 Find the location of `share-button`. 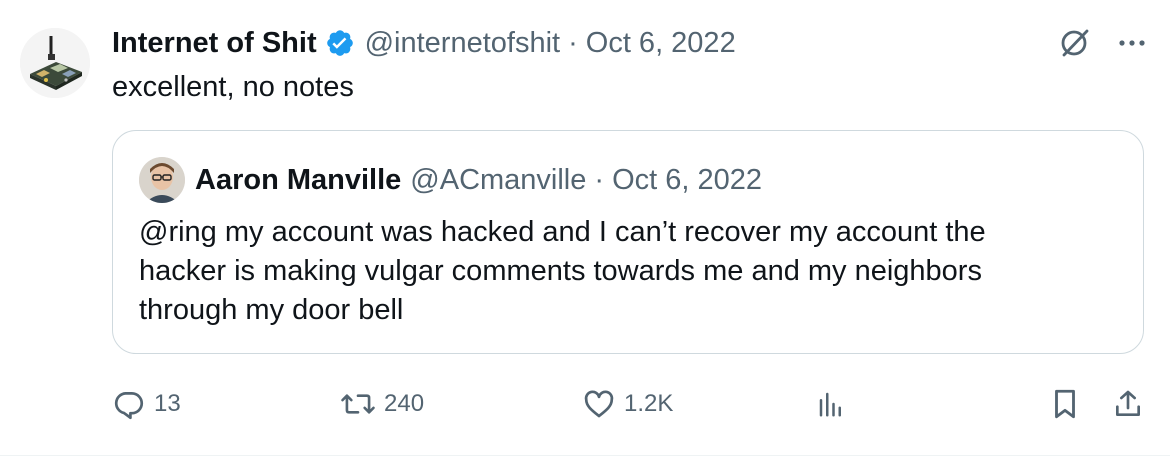

share-button is located at coordinates (1128, 404).